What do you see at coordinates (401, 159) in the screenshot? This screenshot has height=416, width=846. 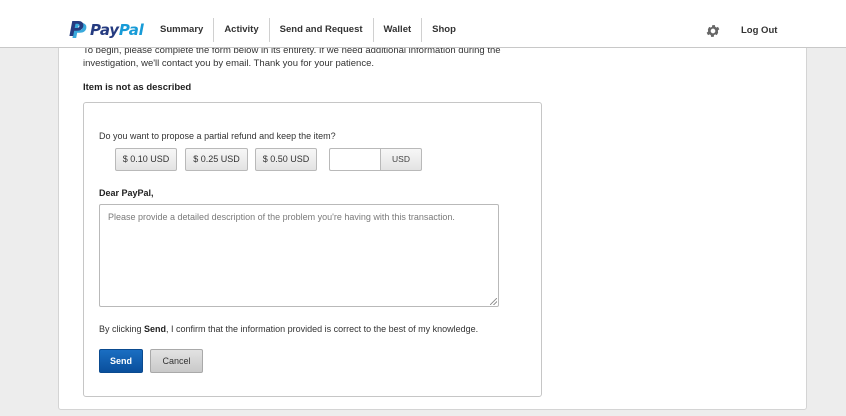 I see `currency-addon: USD` at bounding box center [401, 159].